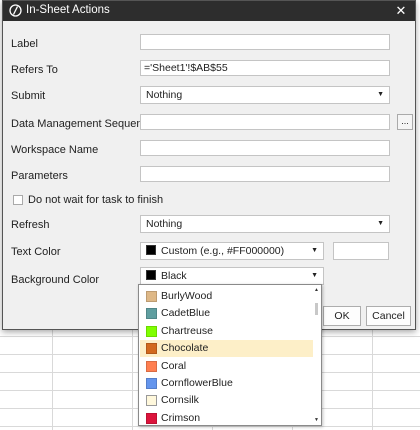  Describe the element at coordinates (15, 10) in the screenshot. I see `app-logo-icon` at that location.